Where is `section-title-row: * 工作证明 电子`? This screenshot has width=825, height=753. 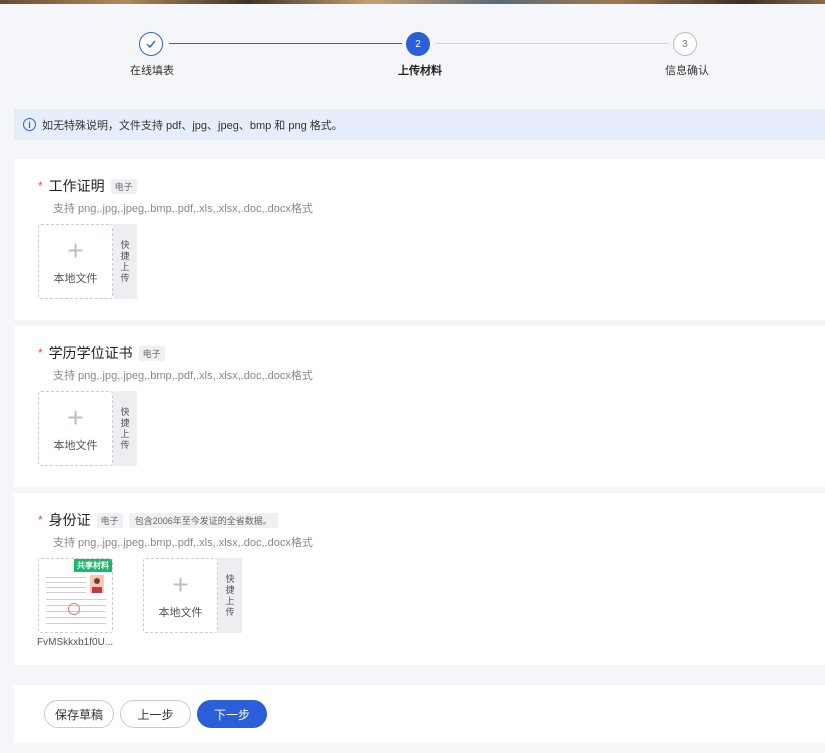 section-title-row: * 工作证明 电子 is located at coordinates (87, 186).